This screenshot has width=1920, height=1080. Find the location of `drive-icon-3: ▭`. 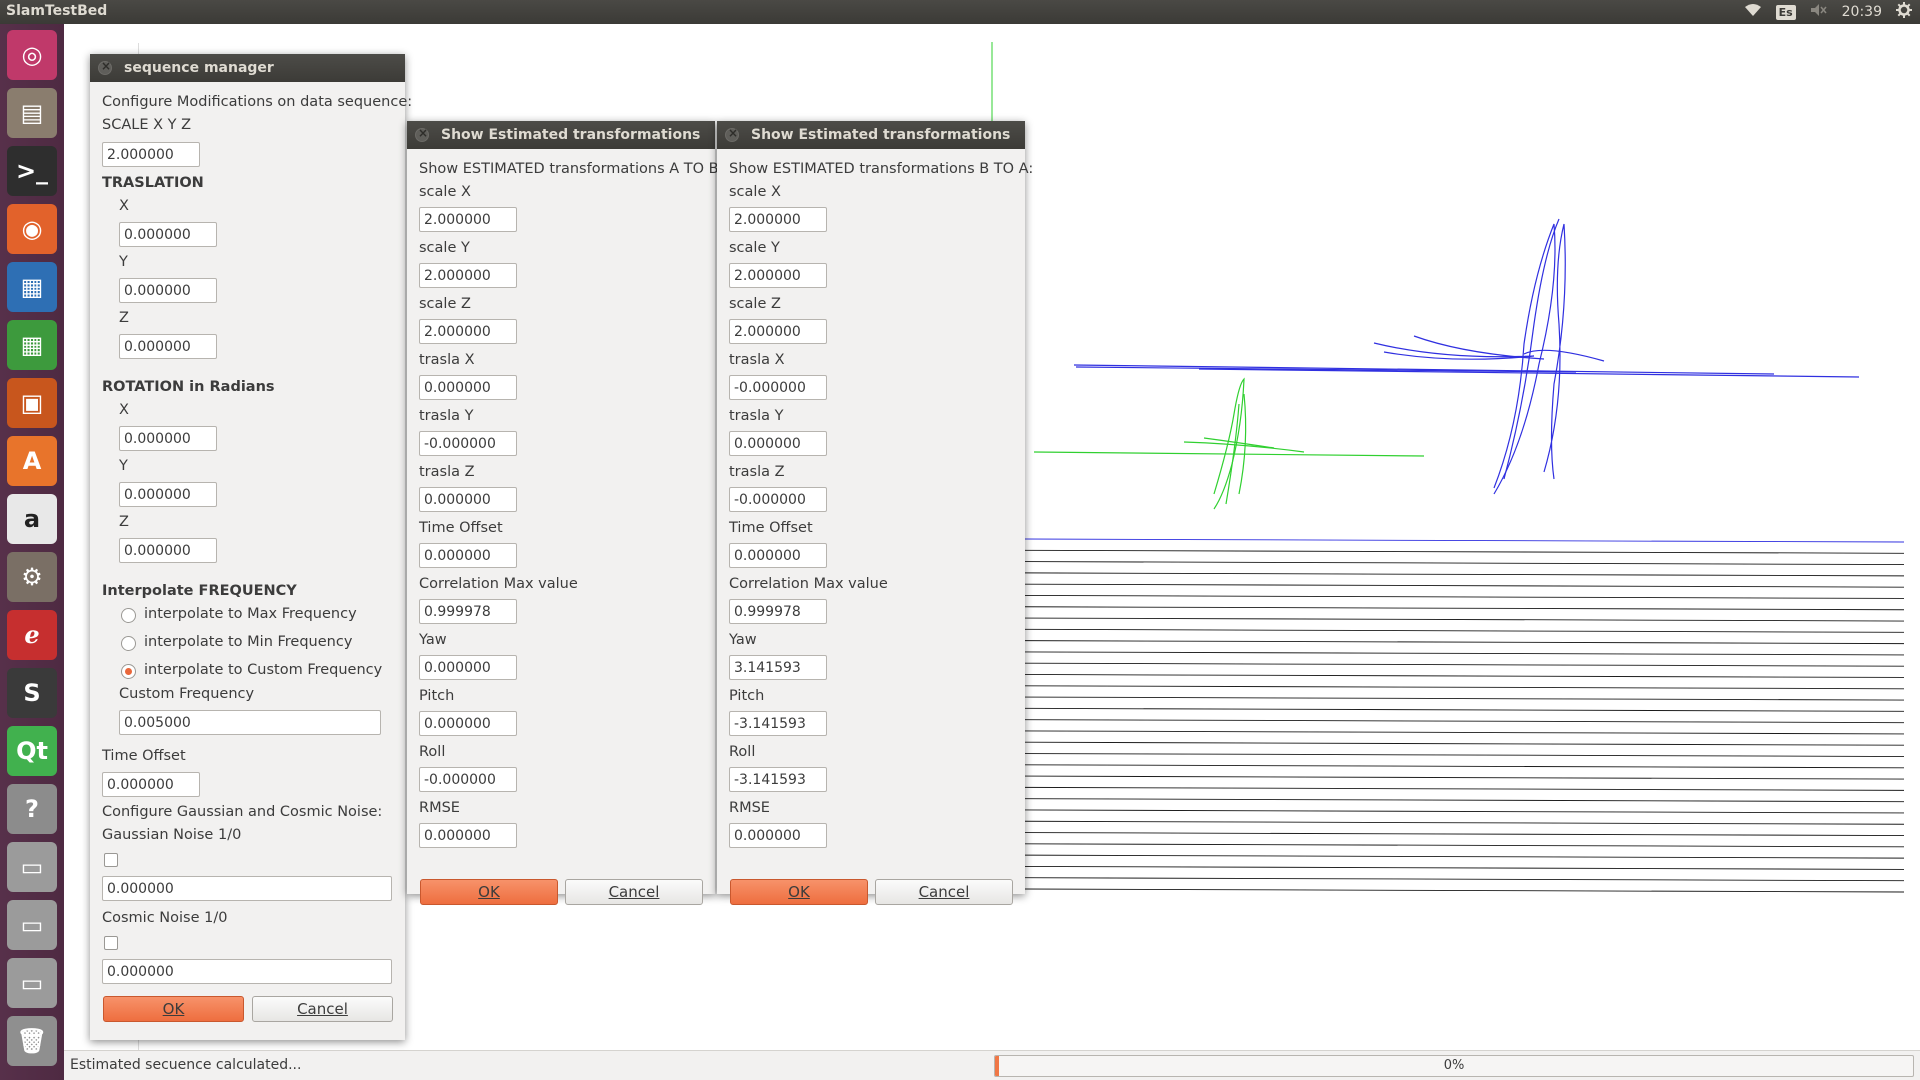

drive-icon-3: ▭ is located at coordinates (32, 983).